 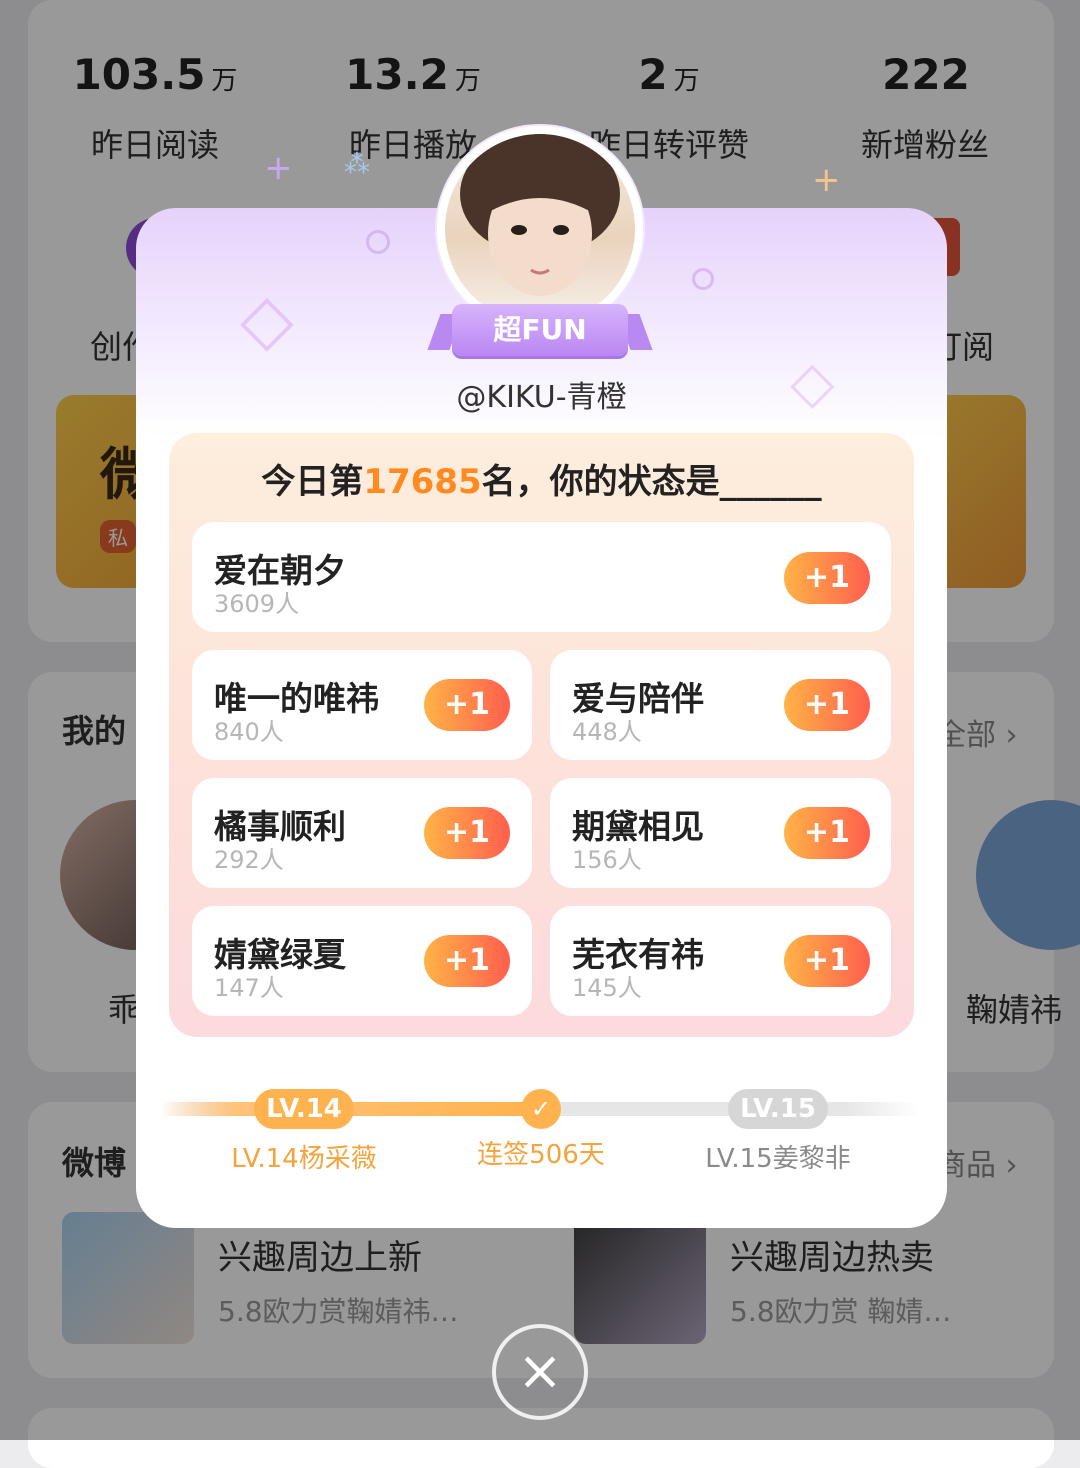 I want to click on sparkle-plus-left-icon: +, so click(x=278, y=168).